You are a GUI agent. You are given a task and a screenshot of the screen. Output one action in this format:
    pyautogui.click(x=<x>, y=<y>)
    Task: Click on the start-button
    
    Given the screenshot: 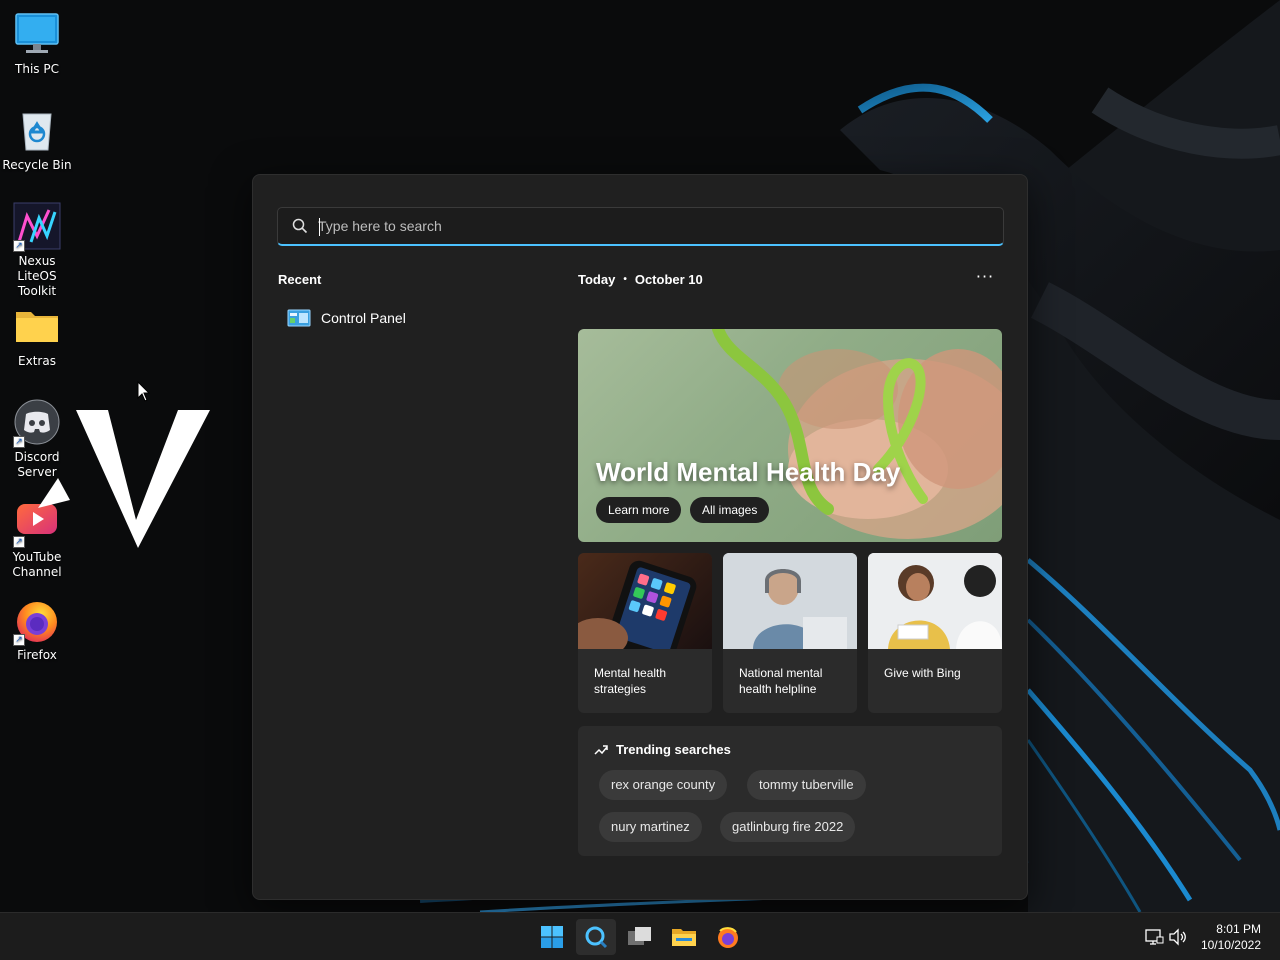 What is the action you would take?
    pyautogui.click(x=552, y=937)
    